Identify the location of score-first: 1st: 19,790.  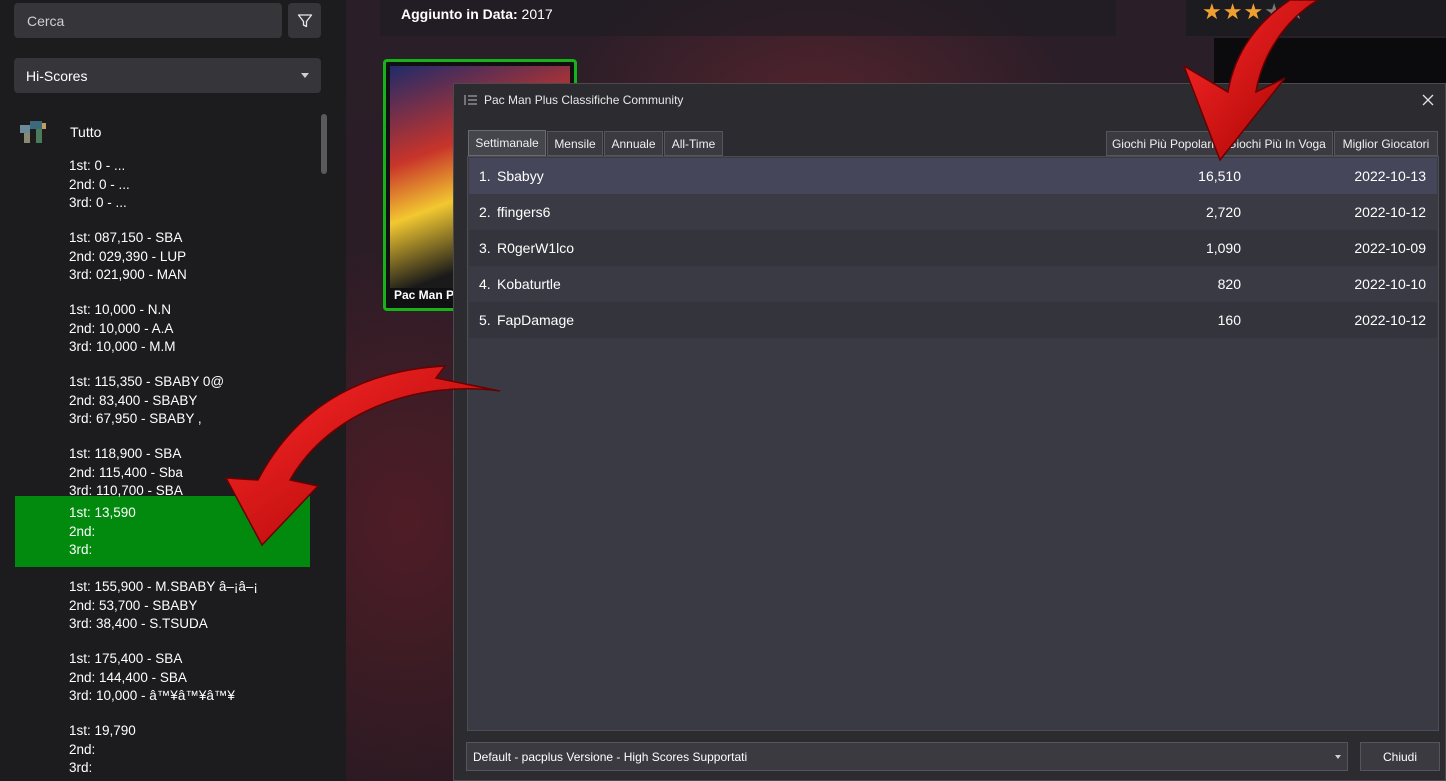
(102, 730).